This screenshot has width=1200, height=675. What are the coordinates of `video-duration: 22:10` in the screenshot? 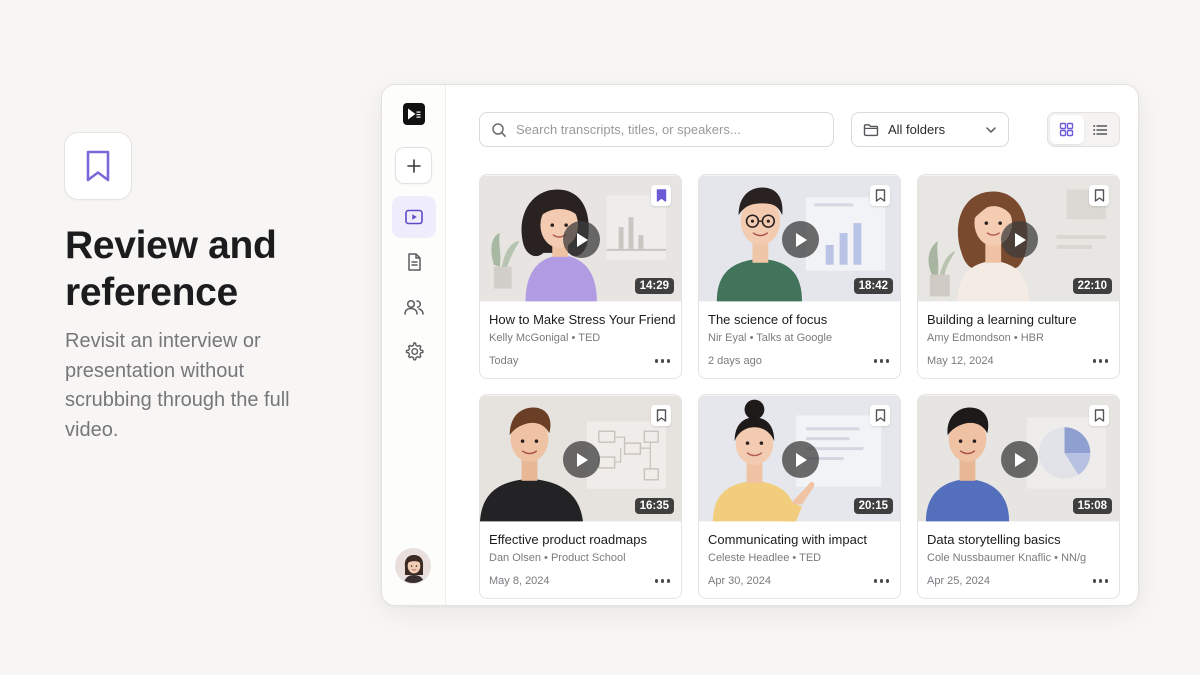 It's located at (1092, 286).